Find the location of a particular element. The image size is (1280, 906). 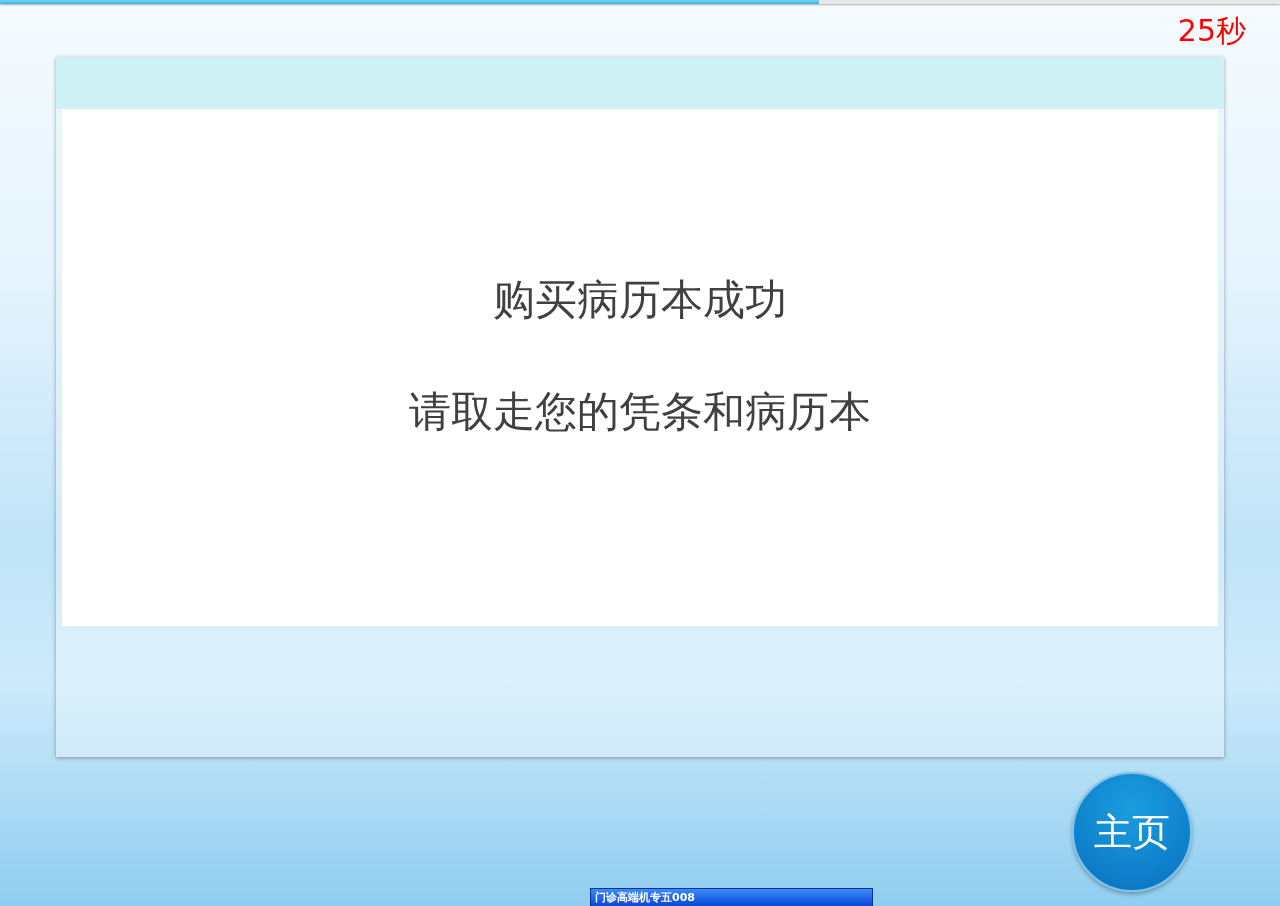

home-button: 主页 is located at coordinates (1132, 832).